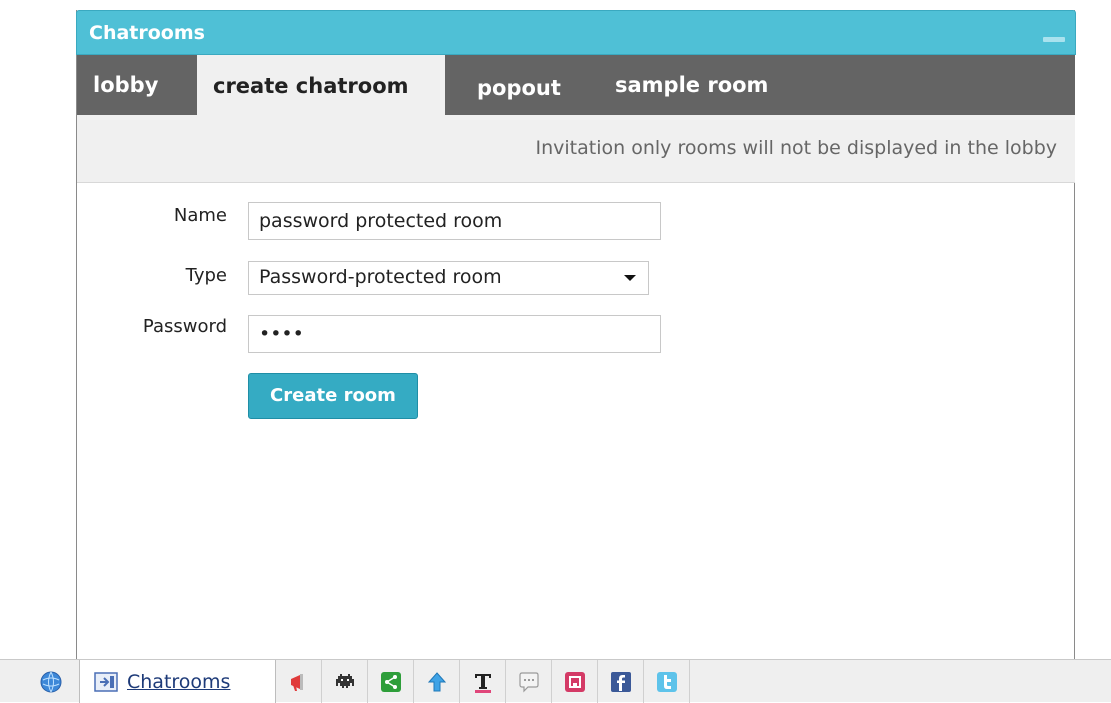  Describe the element at coordinates (380, 277) in the screenshot. I see `type-select-value: Password-protected room` at that location.